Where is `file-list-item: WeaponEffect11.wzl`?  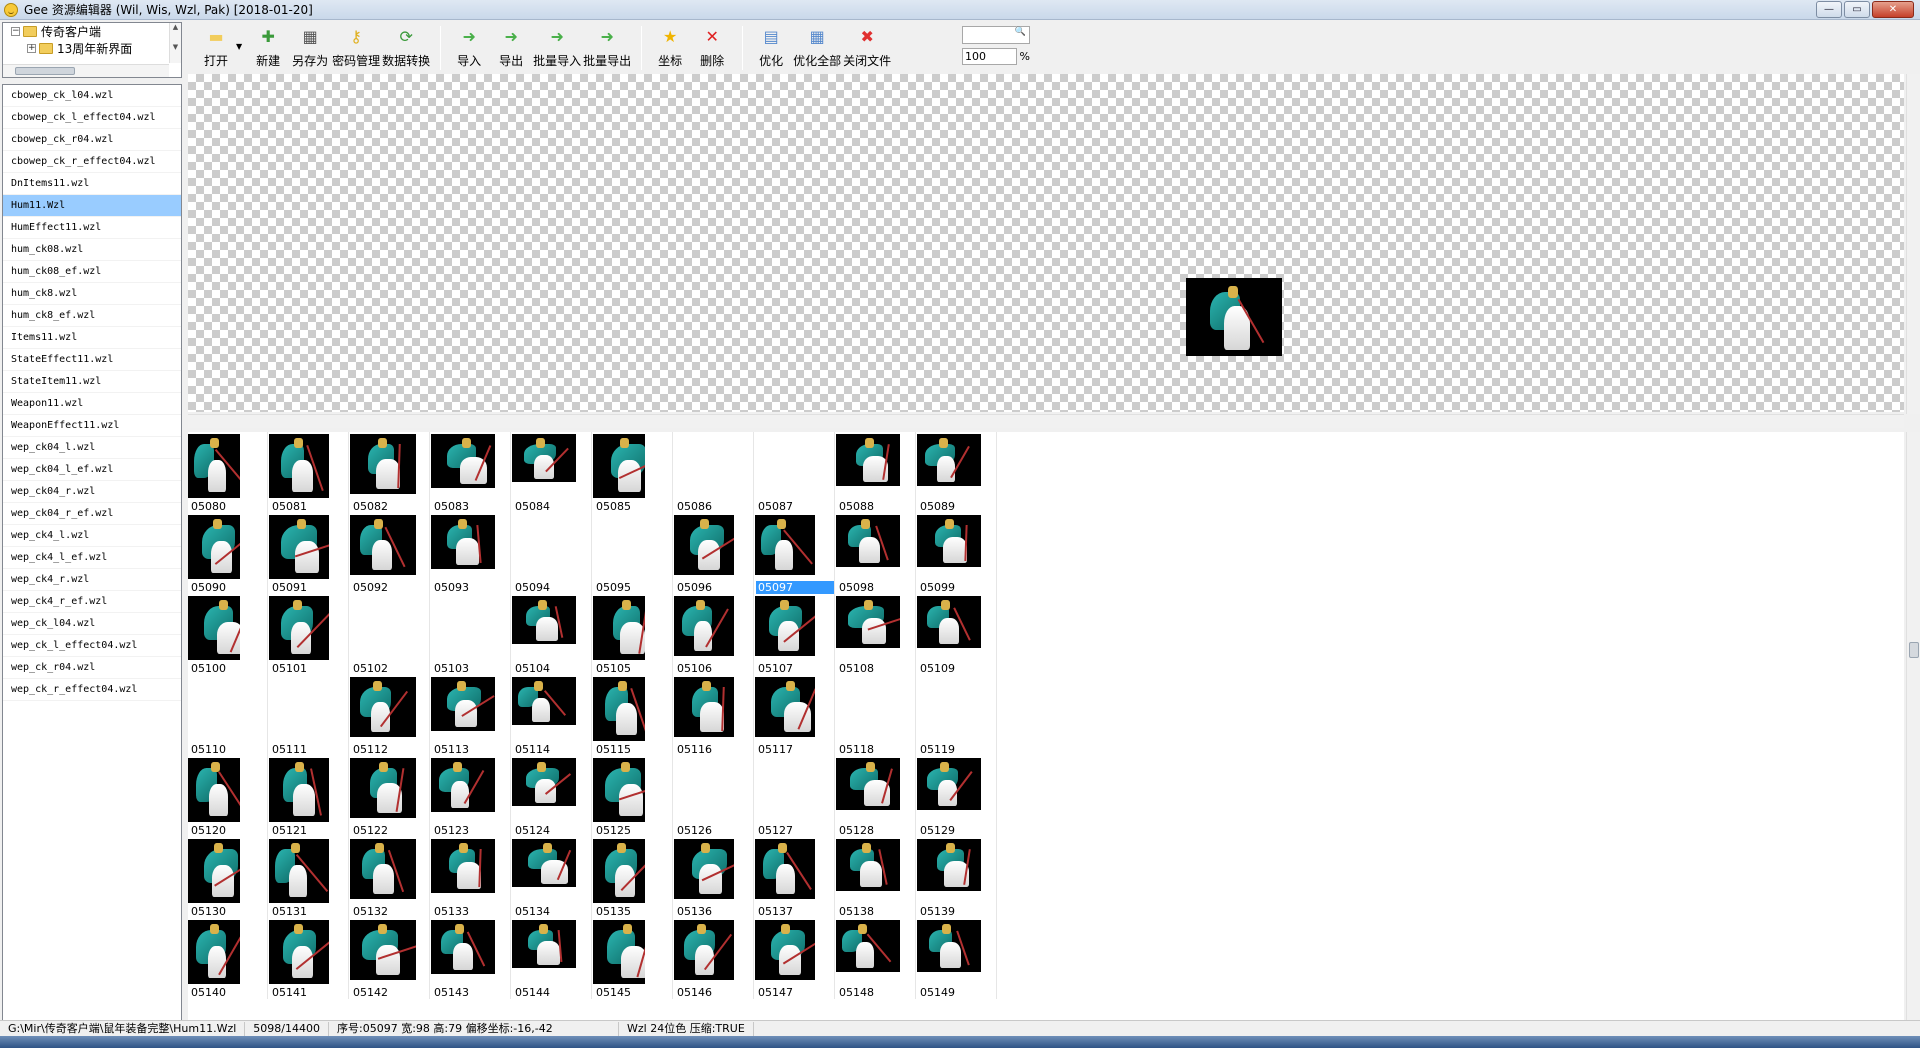
file-list-item: WeaponEffect11.wzl is located at coordinates (92, 426).